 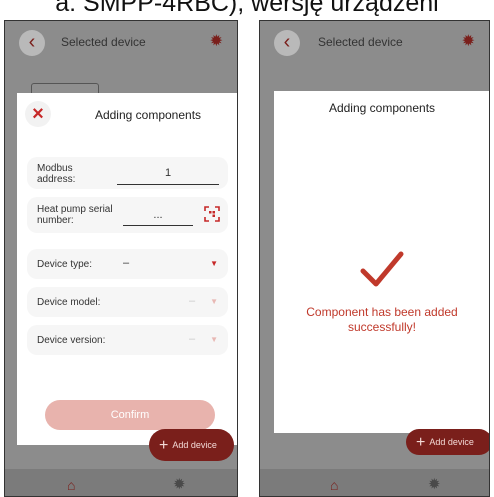 What do you see at coordinates (212, 214) in the screenshot?
I see `qr-scan-icon` at bounding box center [212, 214].